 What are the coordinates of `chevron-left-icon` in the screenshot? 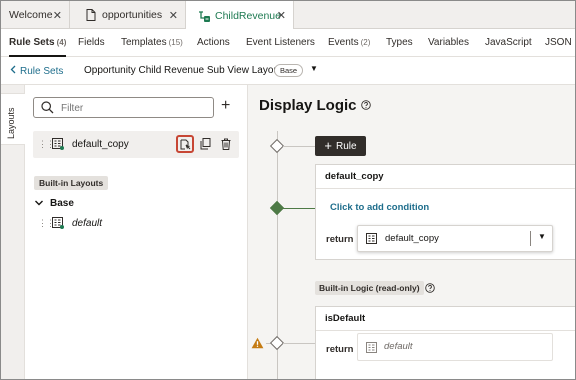 It's located at (13, 71).